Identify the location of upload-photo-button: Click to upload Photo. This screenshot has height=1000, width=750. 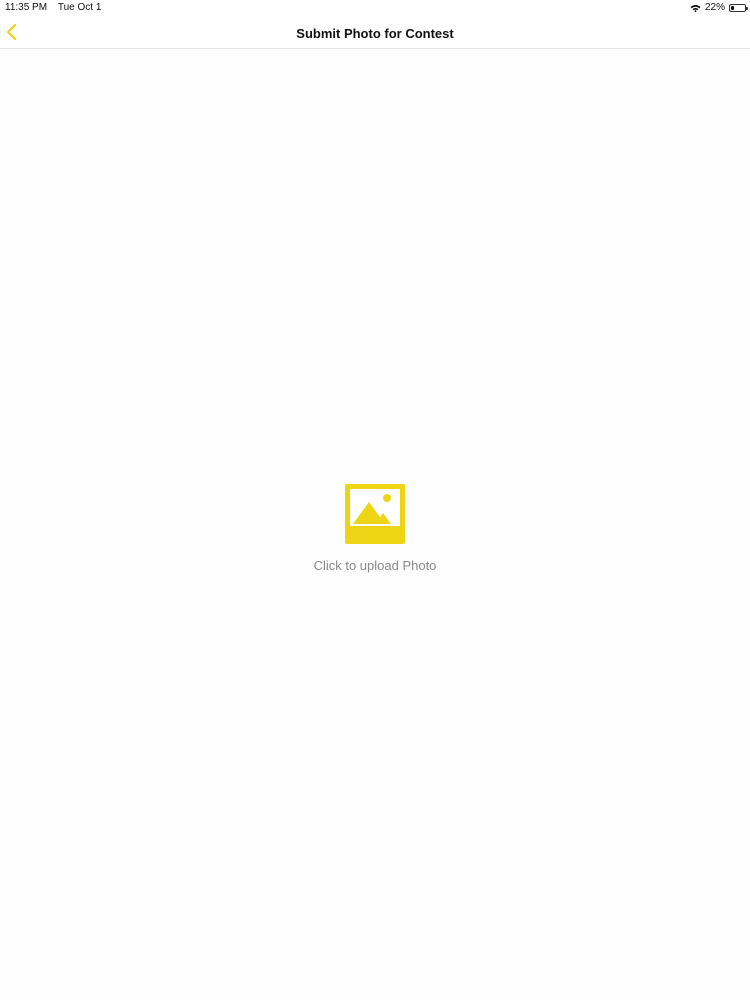
(375, 533).